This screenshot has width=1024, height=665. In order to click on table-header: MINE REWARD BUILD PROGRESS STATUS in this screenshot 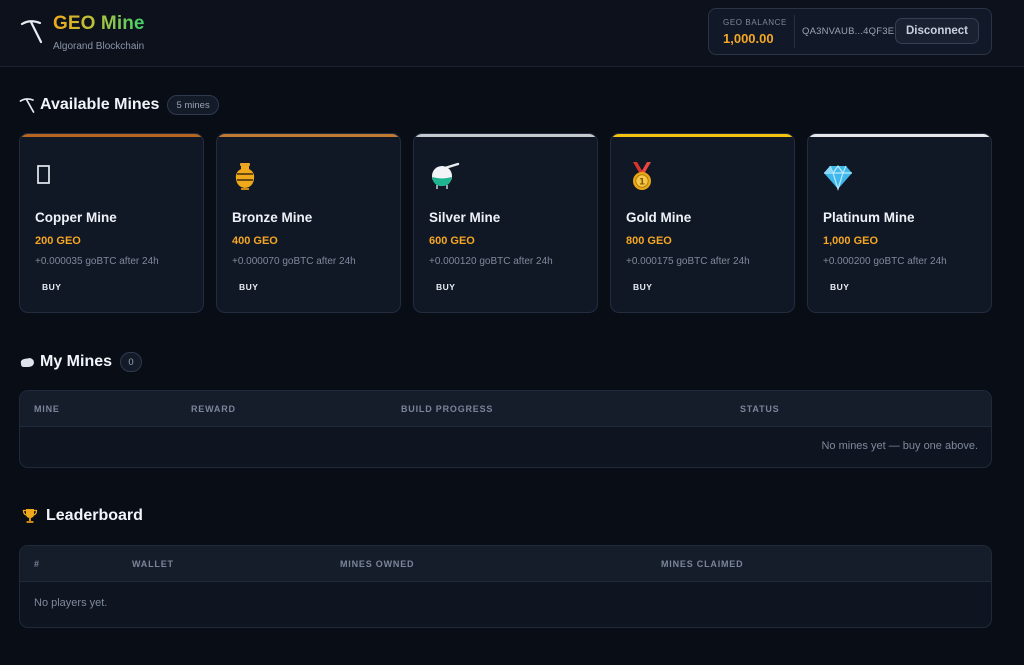, I will do `click(505, 409)`.